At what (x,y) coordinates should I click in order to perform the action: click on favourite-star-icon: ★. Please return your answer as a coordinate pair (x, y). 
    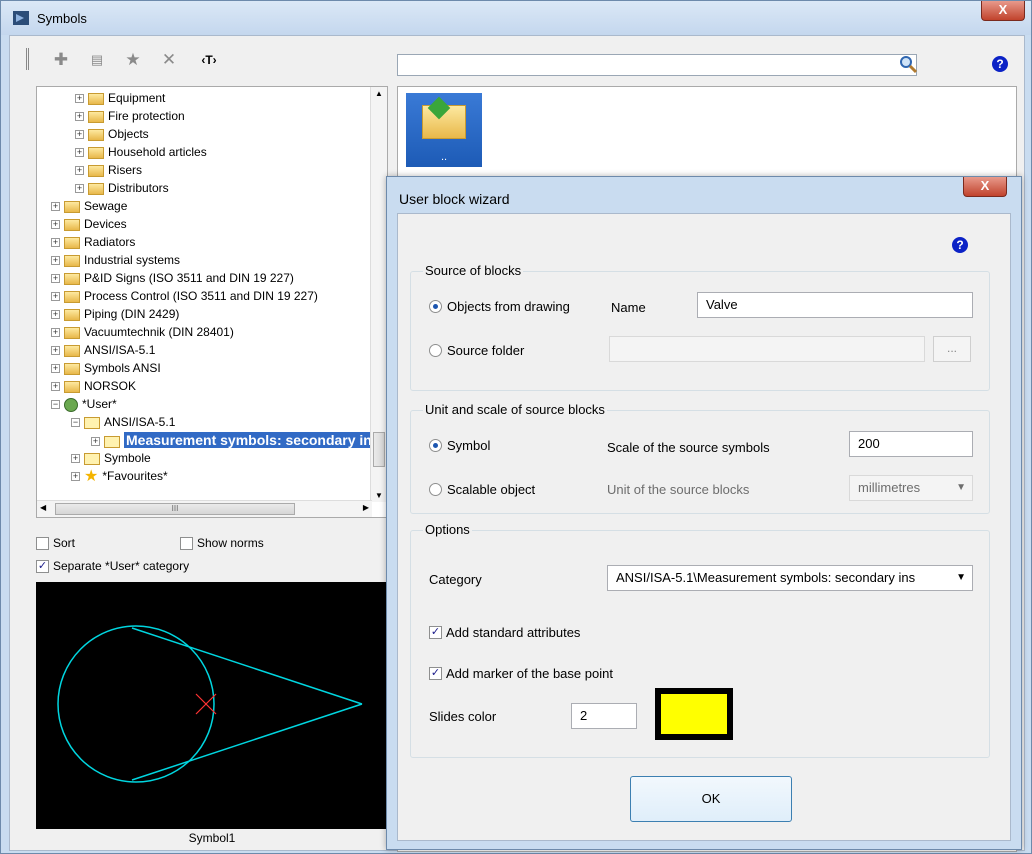
    Looking at the image, I should click on (133, 60).